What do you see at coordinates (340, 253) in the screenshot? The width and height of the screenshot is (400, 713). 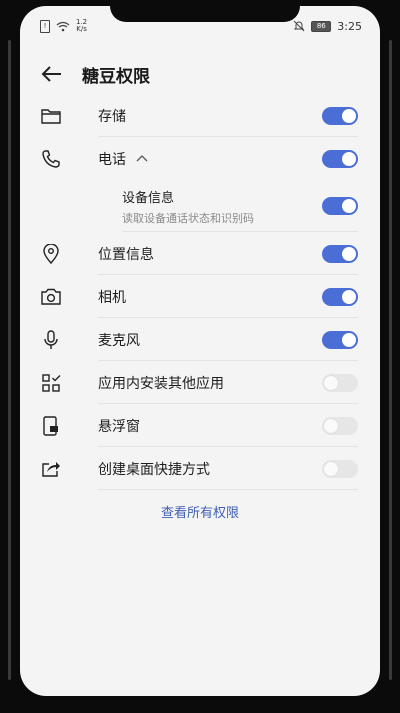 I see `location-toggle` at bounding box center [340, 253].